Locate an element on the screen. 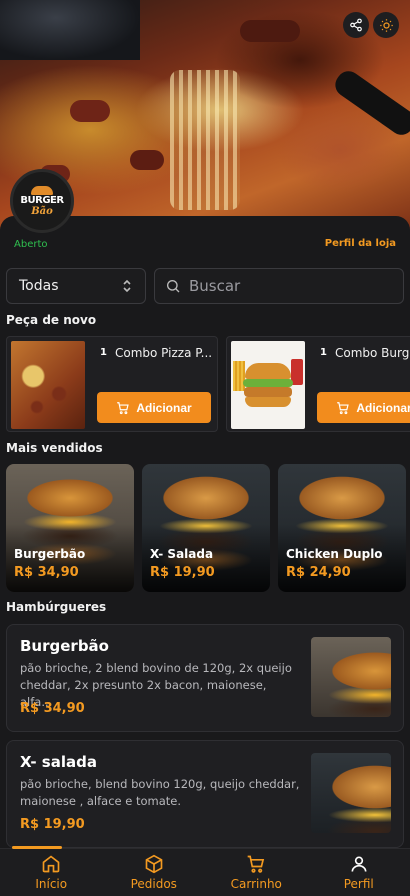  home-icon is located at coordinates (51, 864).